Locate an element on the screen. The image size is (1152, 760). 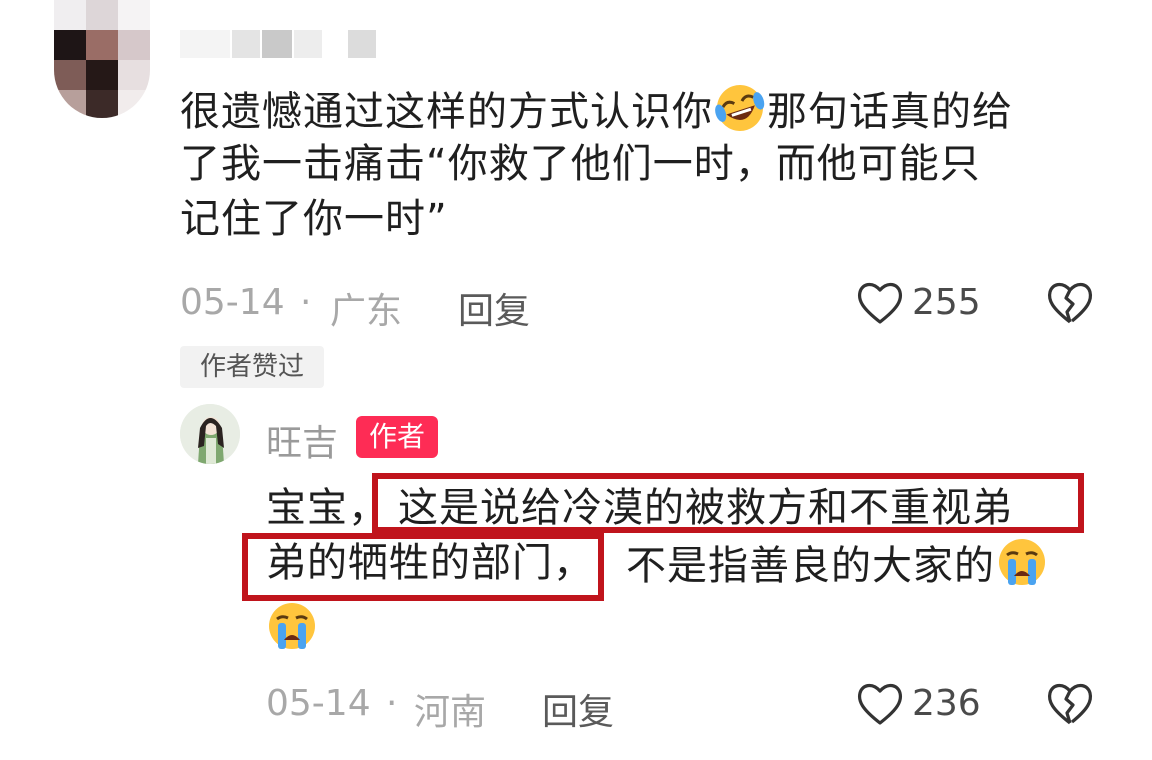
comment-like-count: 255 is located at coordinates (946, 302).